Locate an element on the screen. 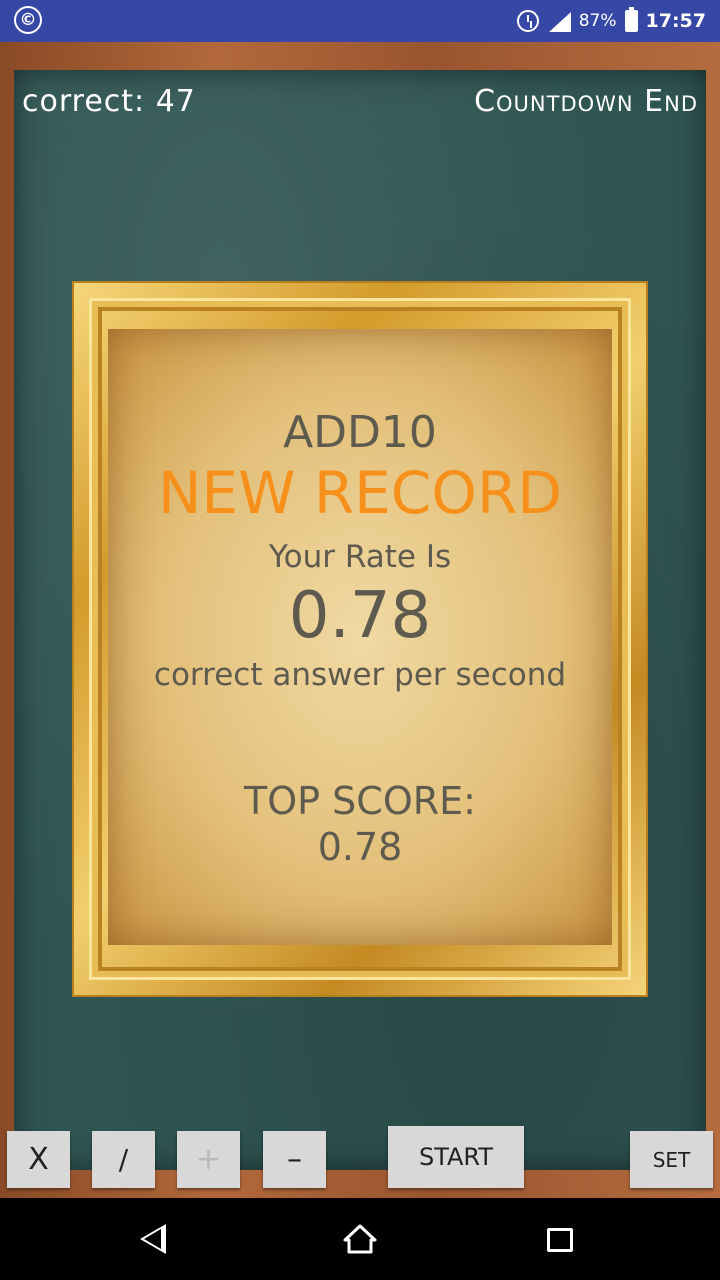 The width and height of the screenshot is (720, 1280). new-record-banner: NEW RECORD is located at coordinates (360, 493).